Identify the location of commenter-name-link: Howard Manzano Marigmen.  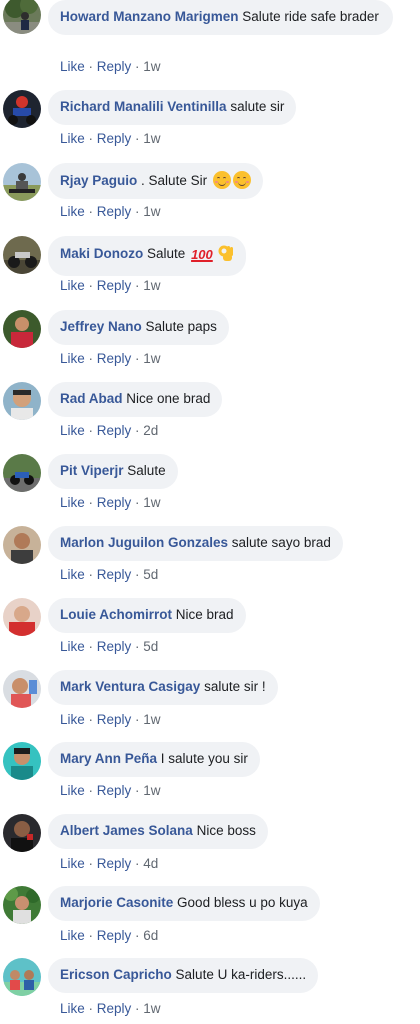
(149, 16).